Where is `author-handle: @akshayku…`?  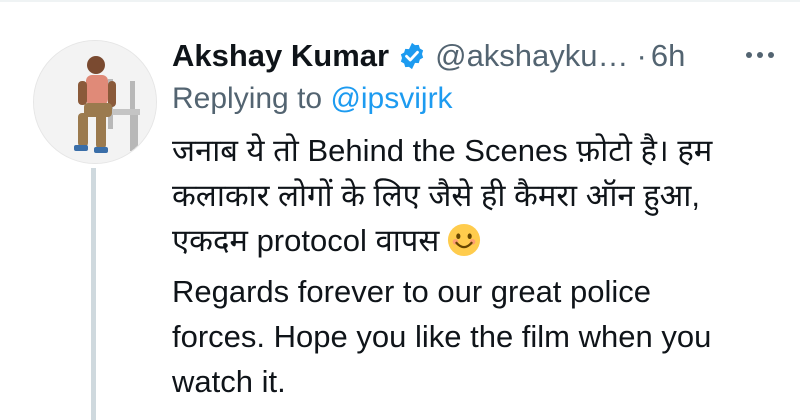 author-handle: @akshayku… is located at coordinates (531, 56).